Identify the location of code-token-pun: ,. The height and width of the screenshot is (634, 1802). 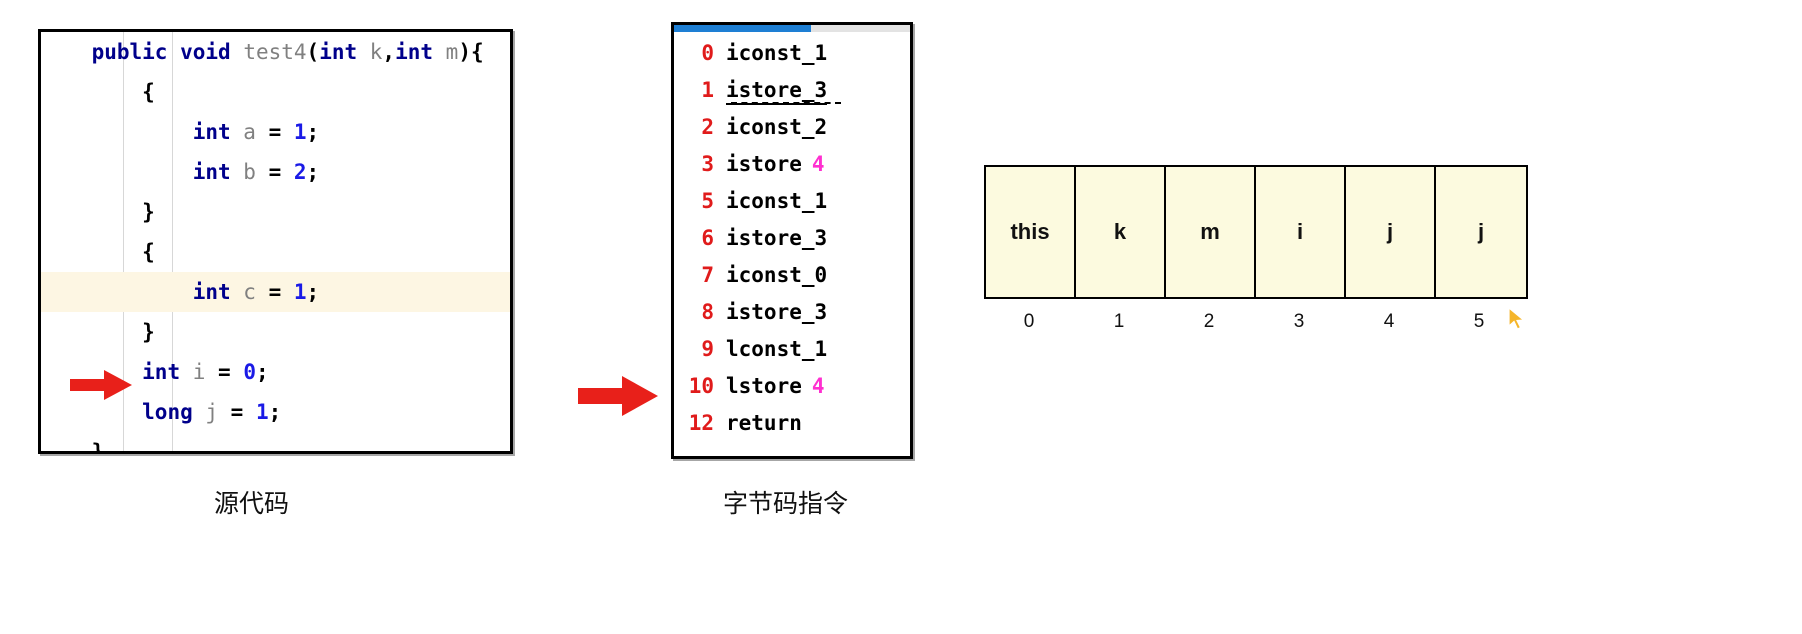
(389, 52).